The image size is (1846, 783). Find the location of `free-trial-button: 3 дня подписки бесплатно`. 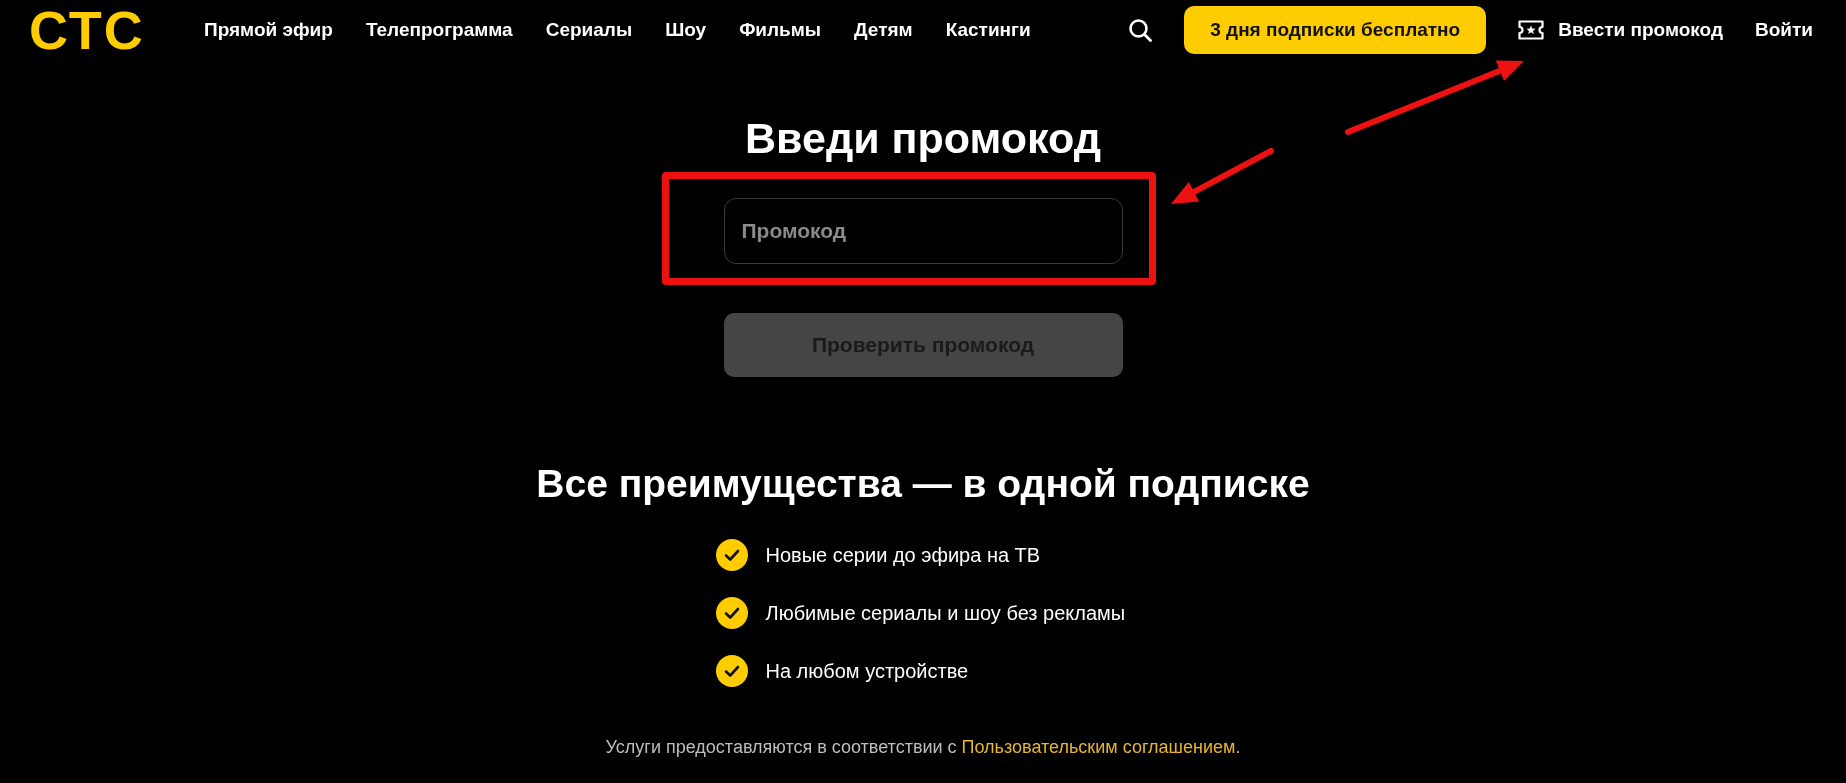

free-trial-button: 3 дня подписки бесплатно is located at coordinates (1335, 30).